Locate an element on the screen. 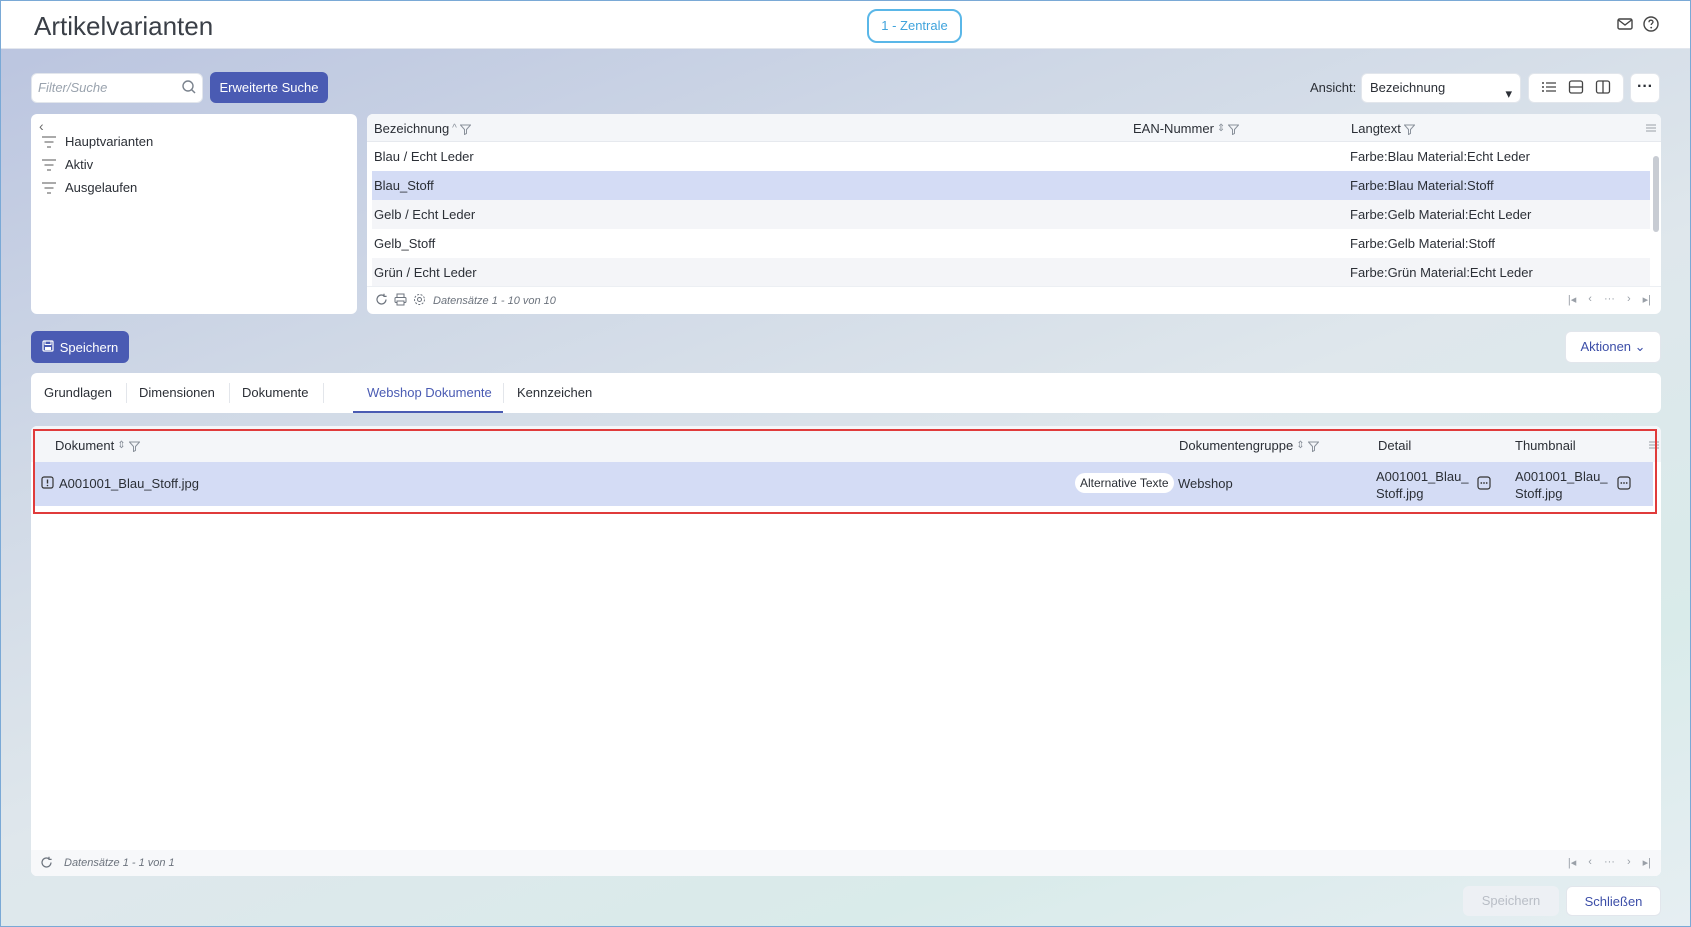  mail-icon is located at coordinates (1625, 24).